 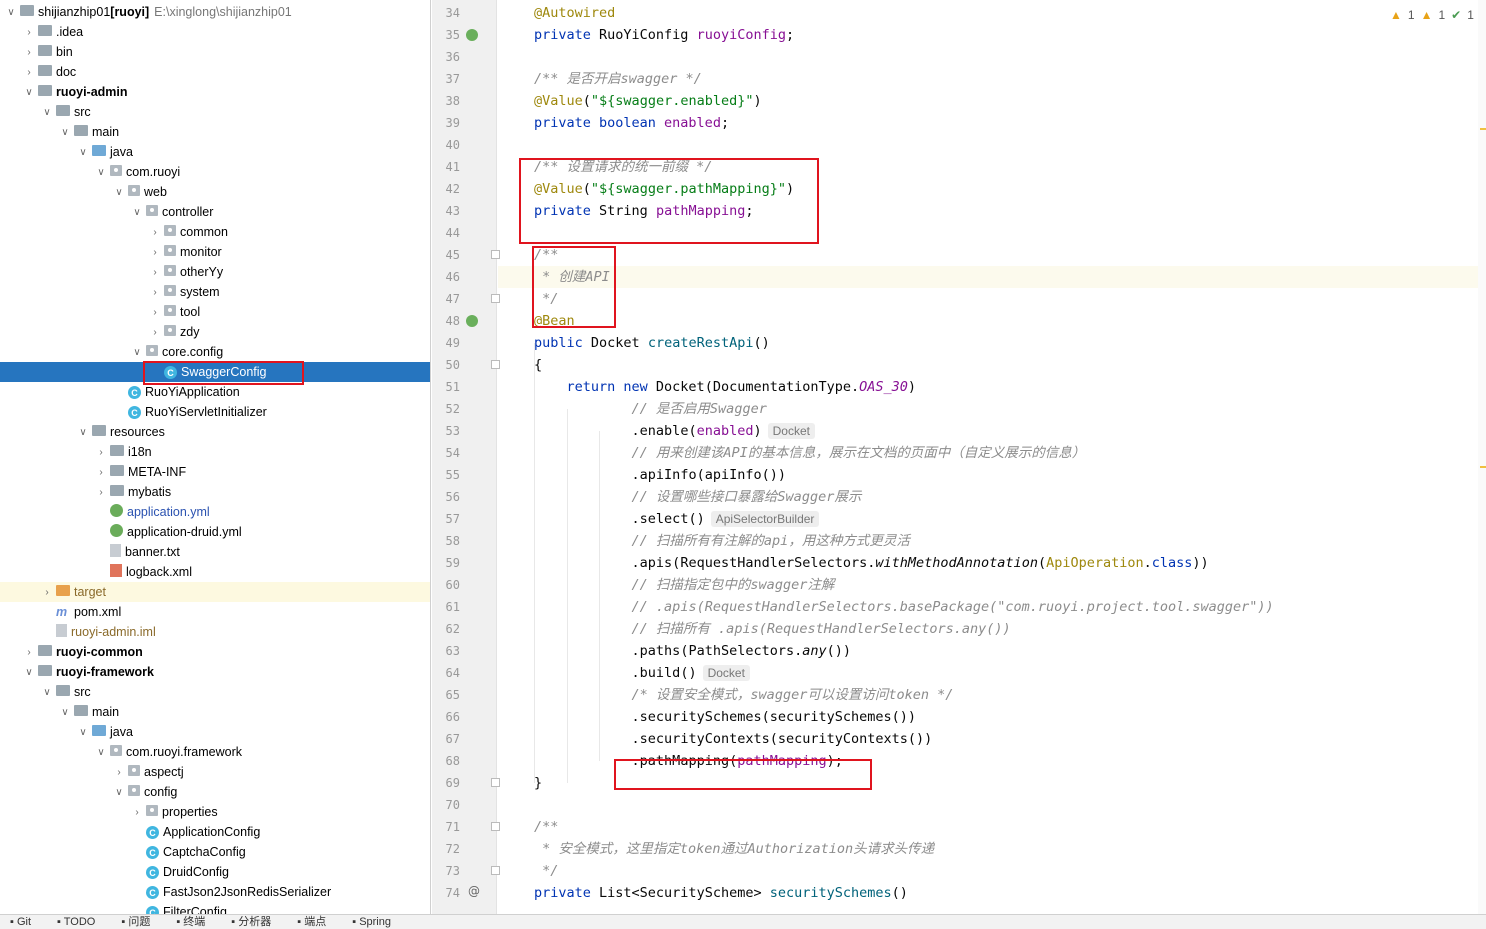 What do you see at coordinates (215, 872) in the screenshot?
I see `tree-row-druidconfig: C DruidConfig` at bounding box center [215, 872].